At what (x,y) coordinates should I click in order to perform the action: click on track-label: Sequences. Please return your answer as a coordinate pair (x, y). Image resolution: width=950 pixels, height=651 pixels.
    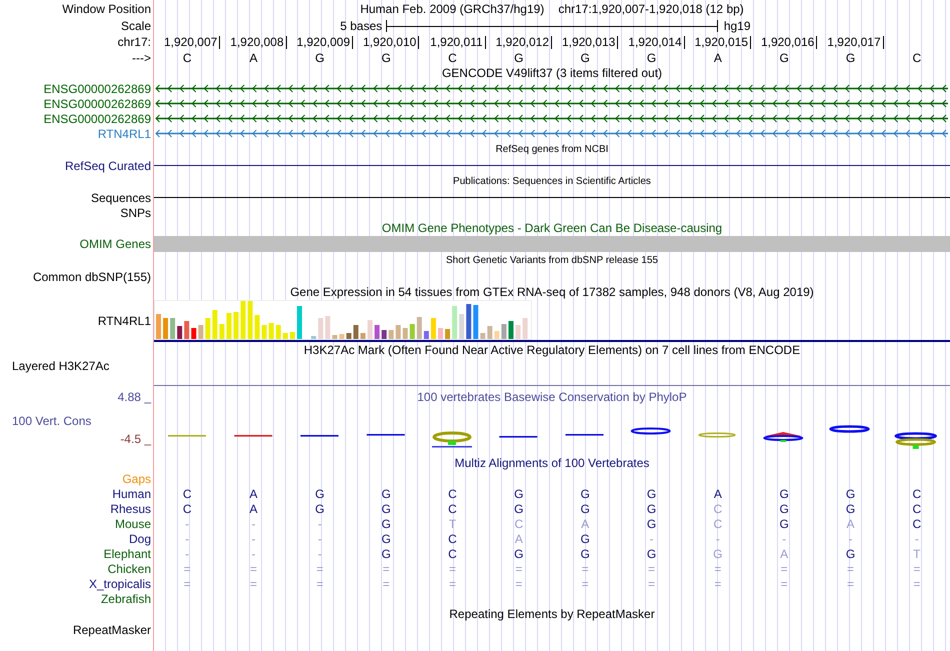
    Looking at the image, I should click on (120, 197).